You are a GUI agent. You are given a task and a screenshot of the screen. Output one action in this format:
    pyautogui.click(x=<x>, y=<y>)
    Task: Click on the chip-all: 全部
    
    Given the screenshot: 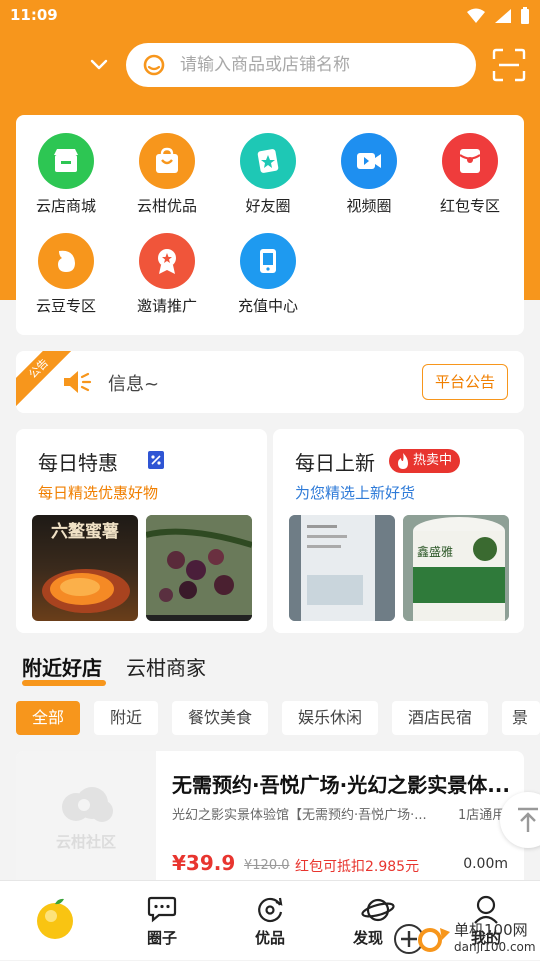 What is the action you would take?
    pyautogui.click(x=48, y=718)
    